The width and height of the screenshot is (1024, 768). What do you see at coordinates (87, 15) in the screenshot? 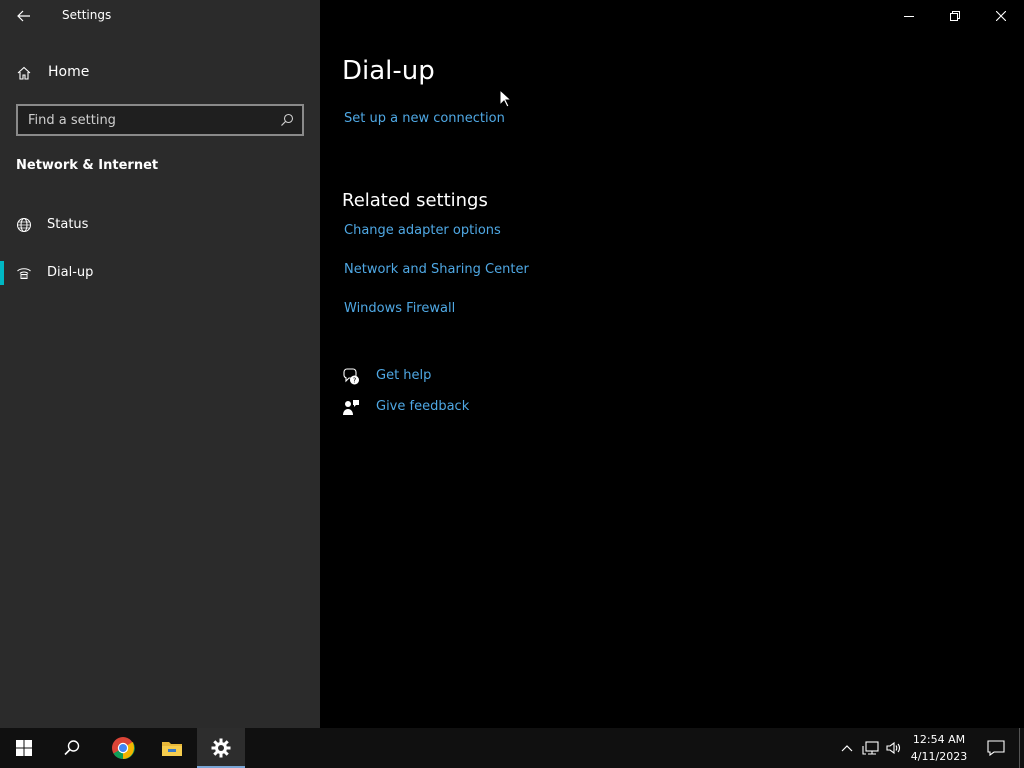
I see `app-title: Settings` at bounding box center [87, 15].